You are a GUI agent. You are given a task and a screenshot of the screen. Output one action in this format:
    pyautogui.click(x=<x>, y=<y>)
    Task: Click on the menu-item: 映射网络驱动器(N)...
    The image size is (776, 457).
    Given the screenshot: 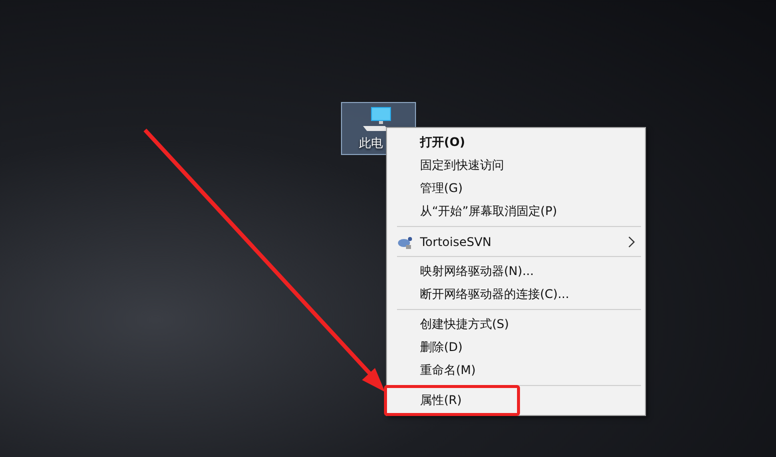 What is the action you would take?
    pyautogui.click(x=516, y=271)
    